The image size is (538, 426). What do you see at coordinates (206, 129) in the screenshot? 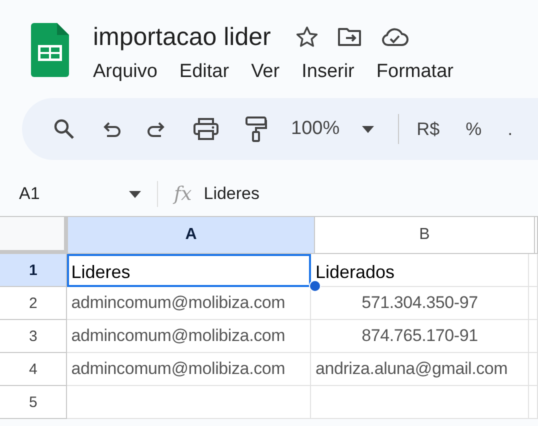
I see `print-icon` at bounding box center [206, 129].